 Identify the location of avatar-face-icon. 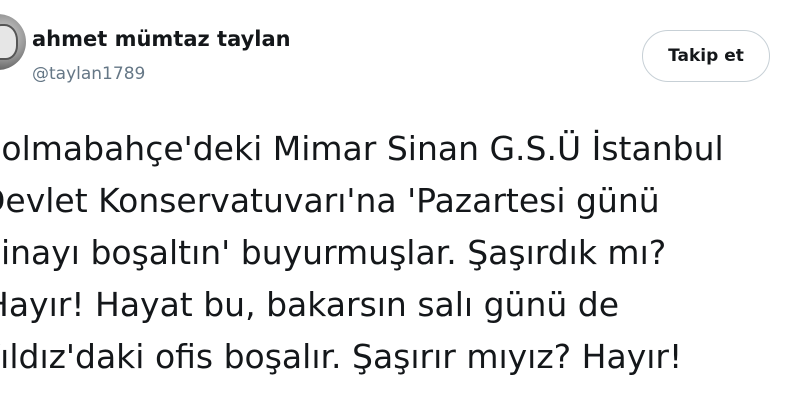
(9, 42).